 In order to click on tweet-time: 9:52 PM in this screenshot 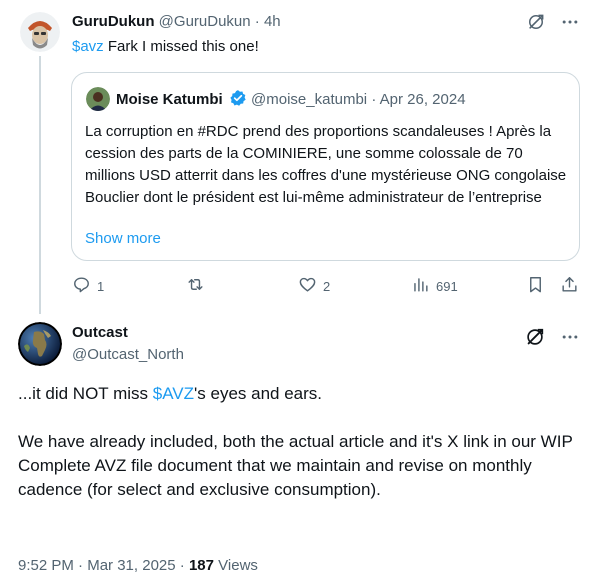, I will do `click(46, 565)`.